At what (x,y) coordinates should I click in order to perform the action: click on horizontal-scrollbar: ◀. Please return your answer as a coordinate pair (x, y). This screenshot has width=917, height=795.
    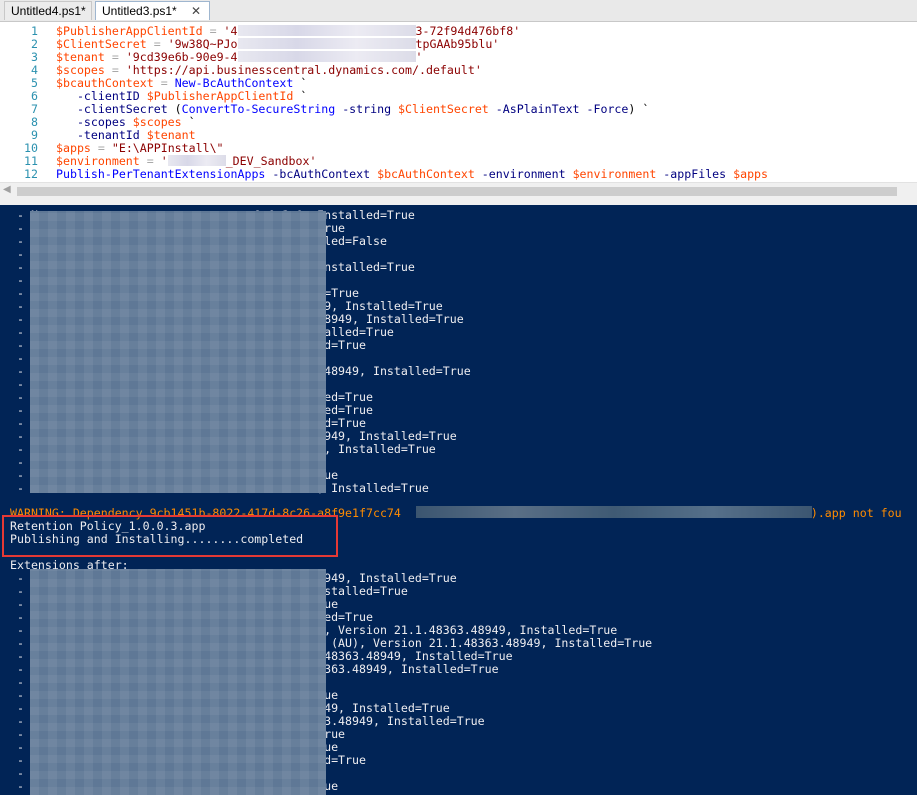
    Looking at the image, I should click on (458, 191).